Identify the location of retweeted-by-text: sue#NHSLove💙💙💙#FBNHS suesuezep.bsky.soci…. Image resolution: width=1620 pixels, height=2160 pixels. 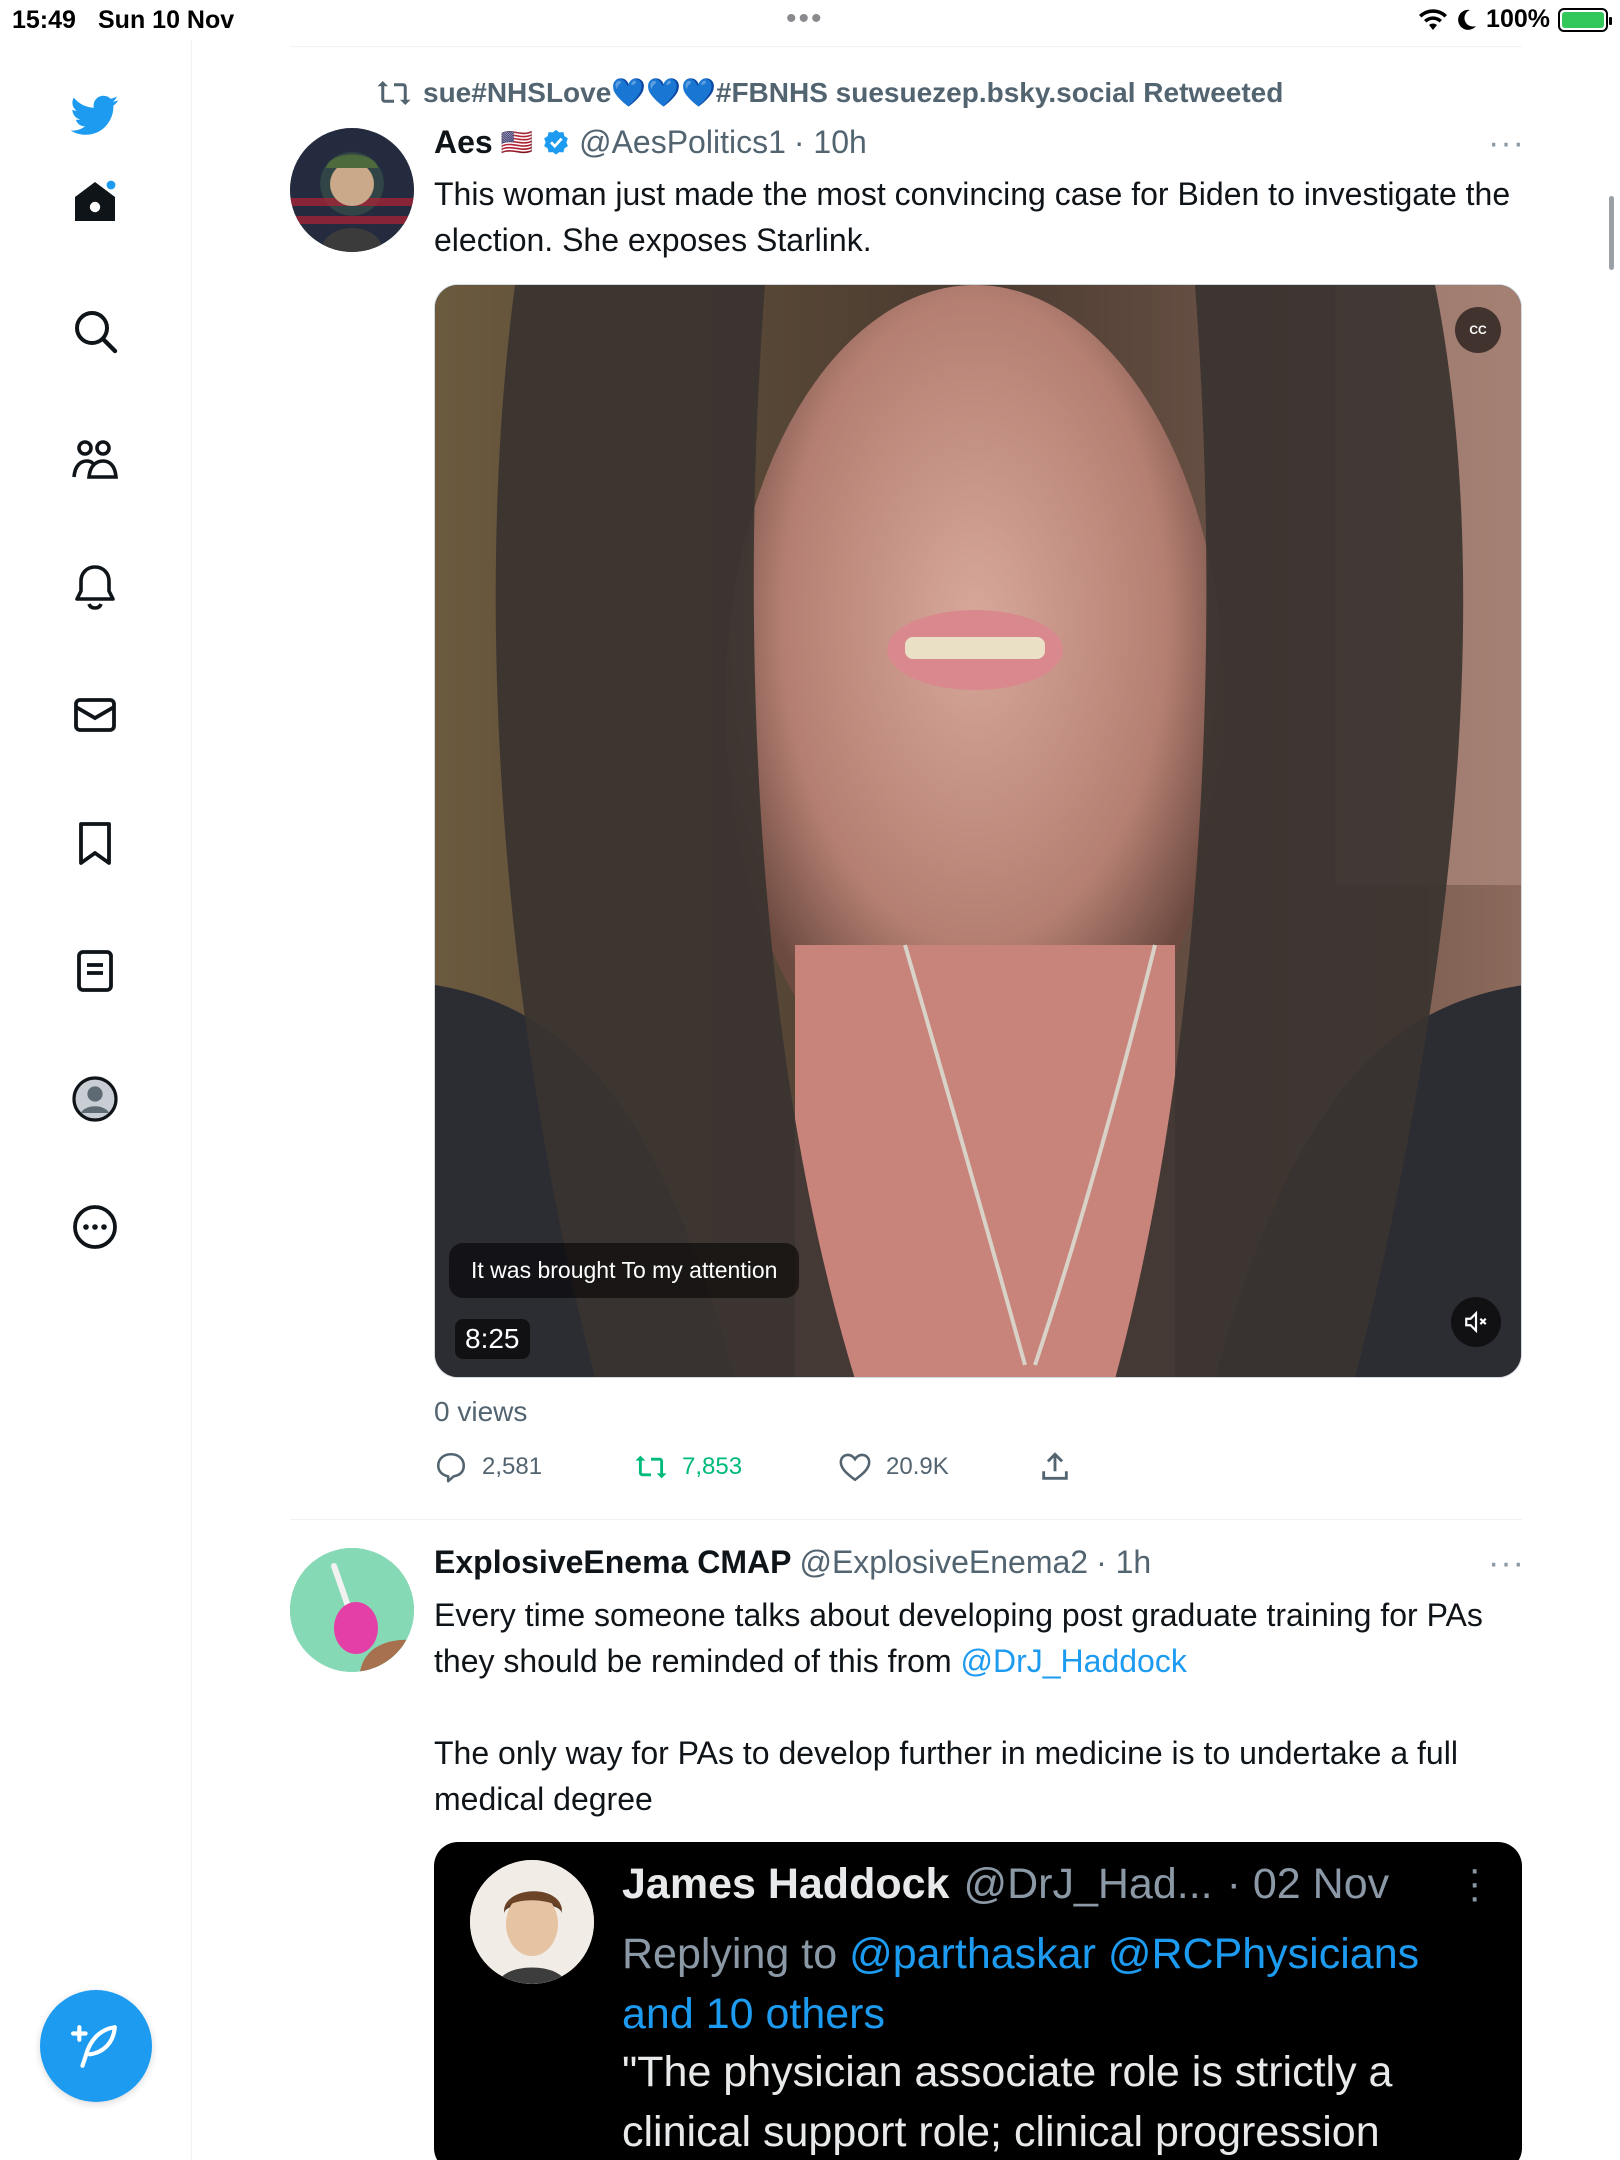
(853, 92).